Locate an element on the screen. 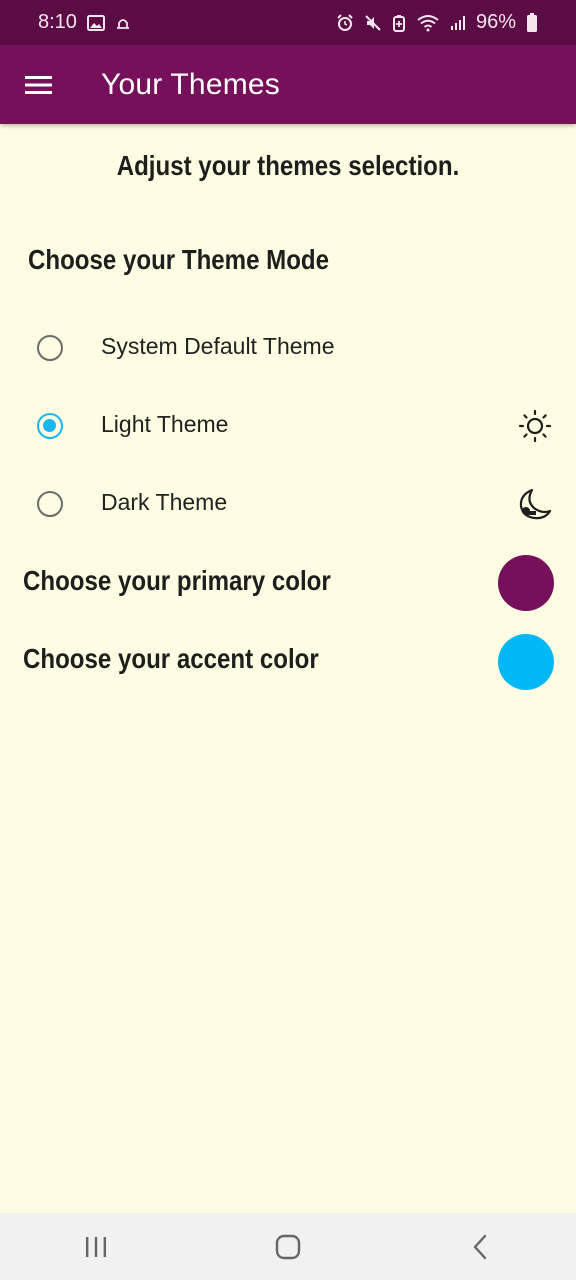  hamburger-menu-icon is located at coordinates (38, 84).